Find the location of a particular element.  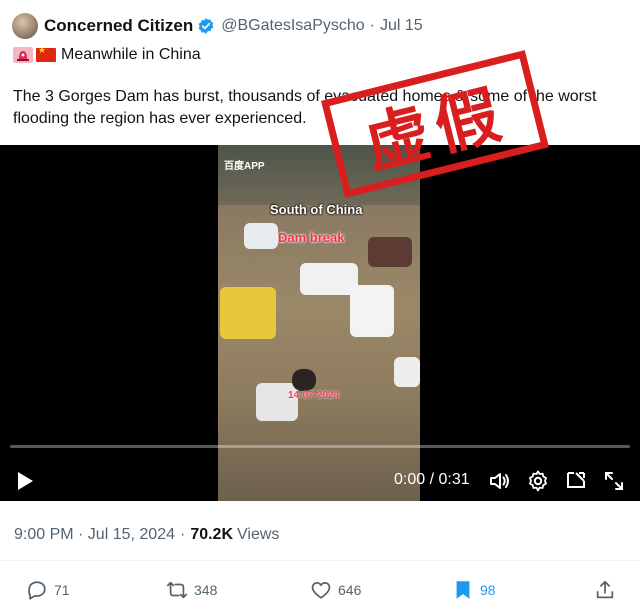

reply-count: 71 is located at coordinates (62, 590).